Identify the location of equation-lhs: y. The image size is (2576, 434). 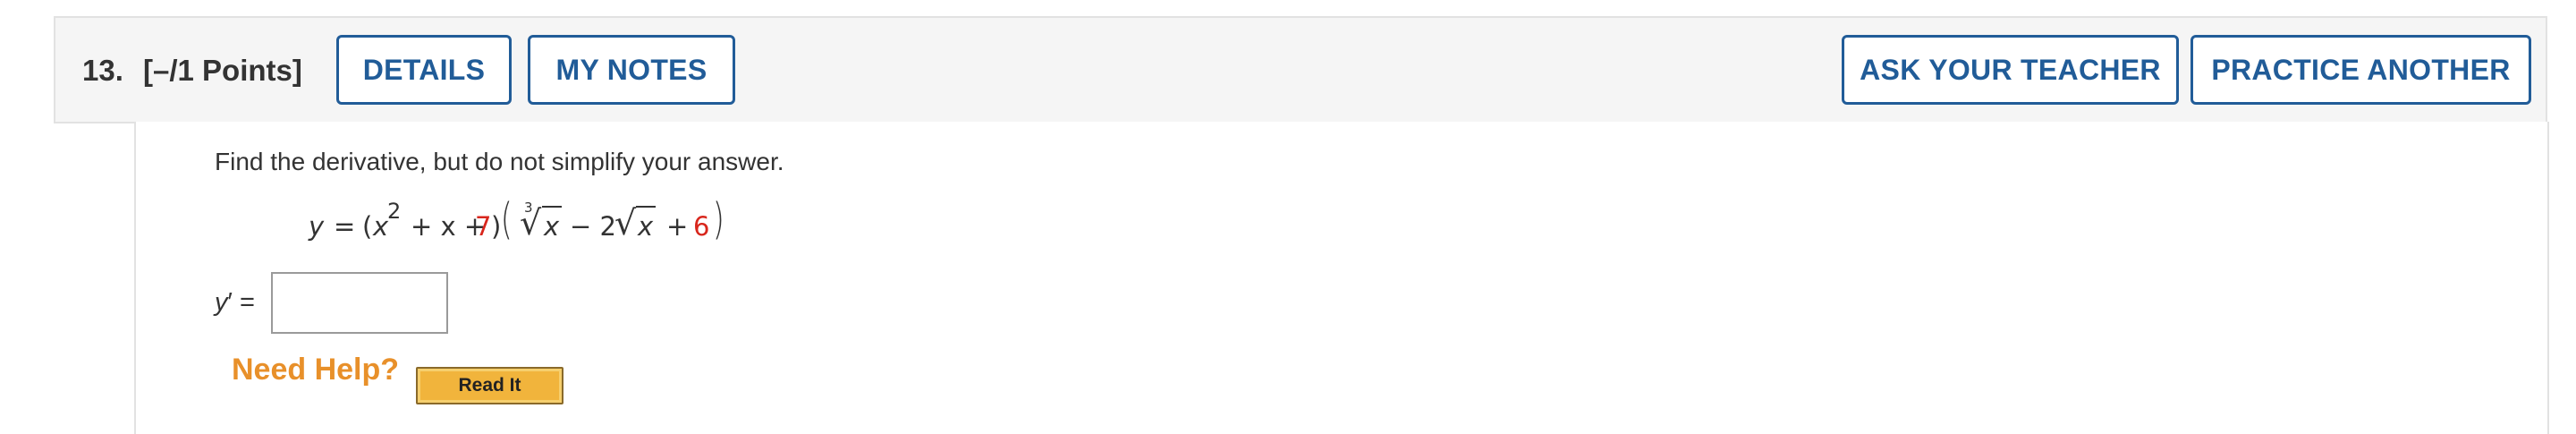
(317, 226).